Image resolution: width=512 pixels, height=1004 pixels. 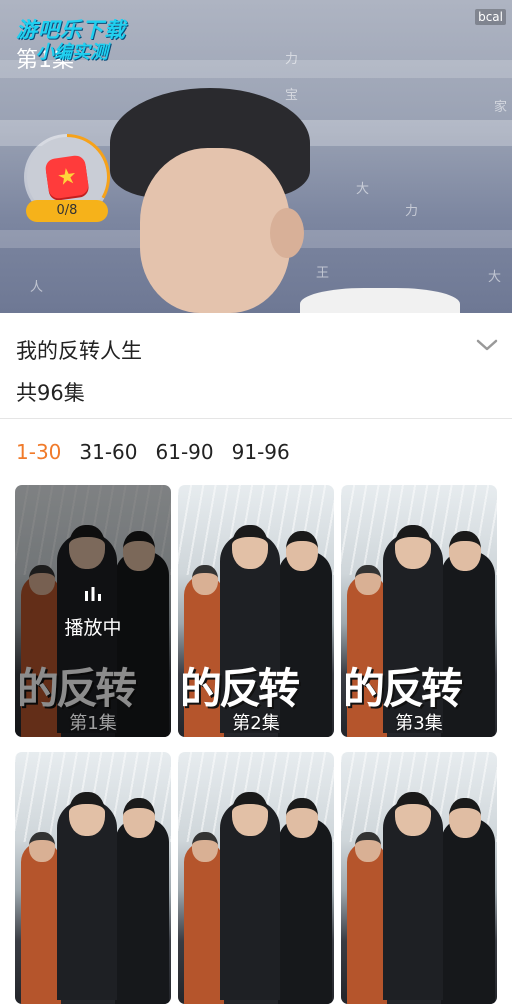 What do you see at coordinates (93, 594) in the screenshot?
I see `playing-equalizer-icon` at bounding box center [93, 594].